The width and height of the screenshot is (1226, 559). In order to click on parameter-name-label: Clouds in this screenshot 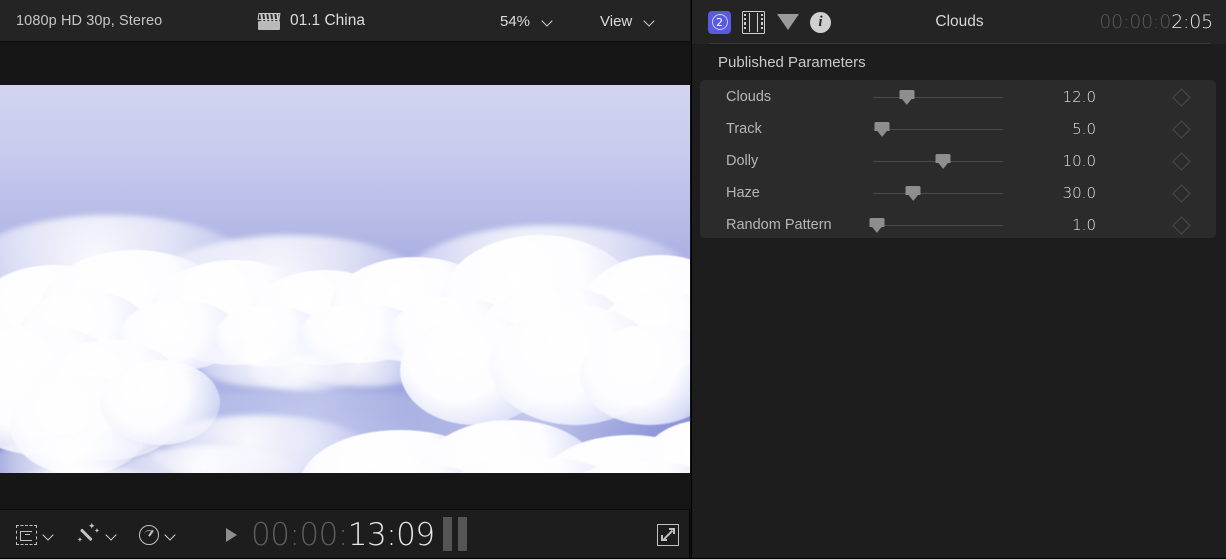, I will do `click(749, 97)`.